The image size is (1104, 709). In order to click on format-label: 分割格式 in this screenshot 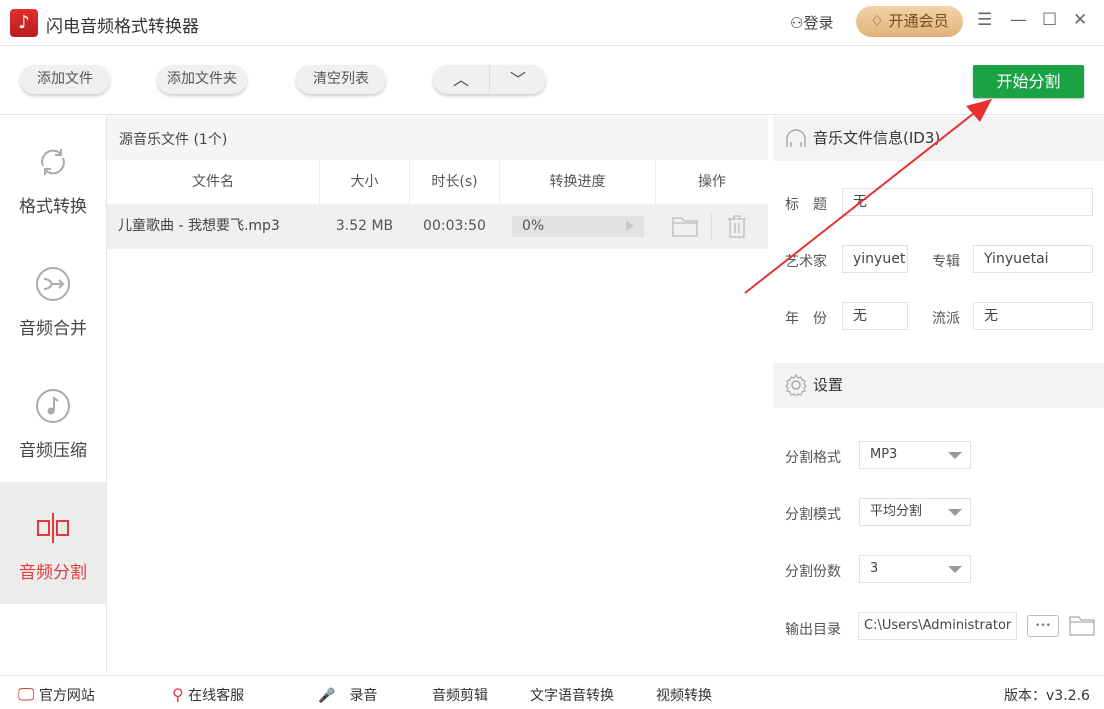, I will do `click(813, 458)`.